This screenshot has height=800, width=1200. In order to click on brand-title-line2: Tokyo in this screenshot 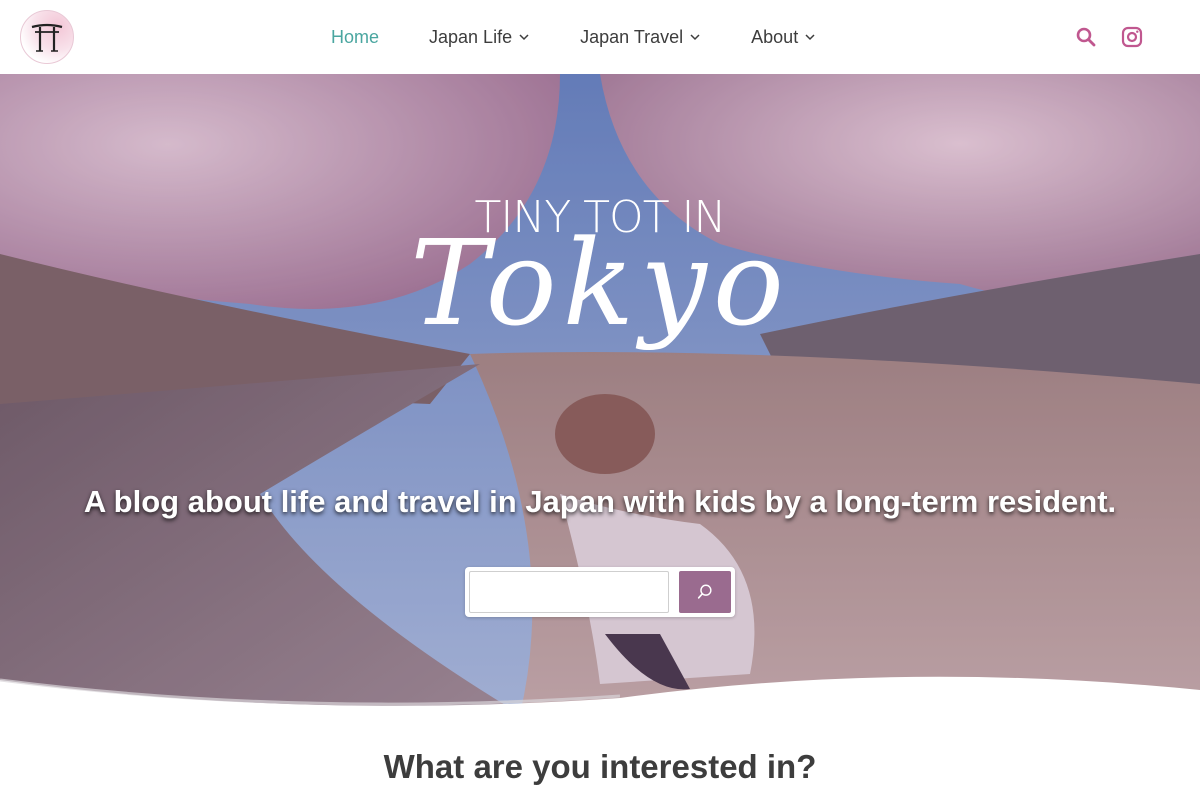, I will do `click(600, 283)`.